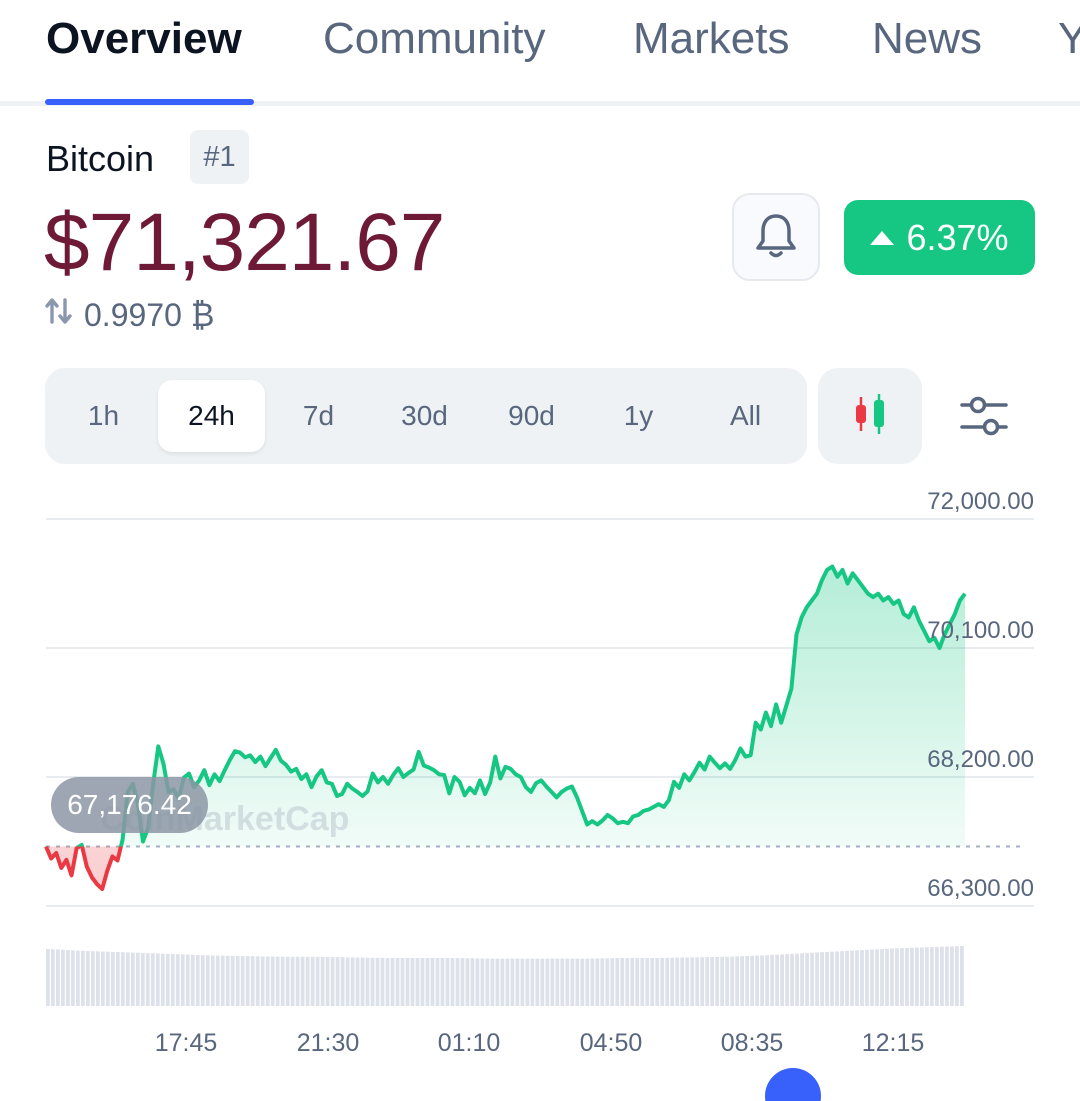  I want to click on arrow-up-icon, so click(882, 237).